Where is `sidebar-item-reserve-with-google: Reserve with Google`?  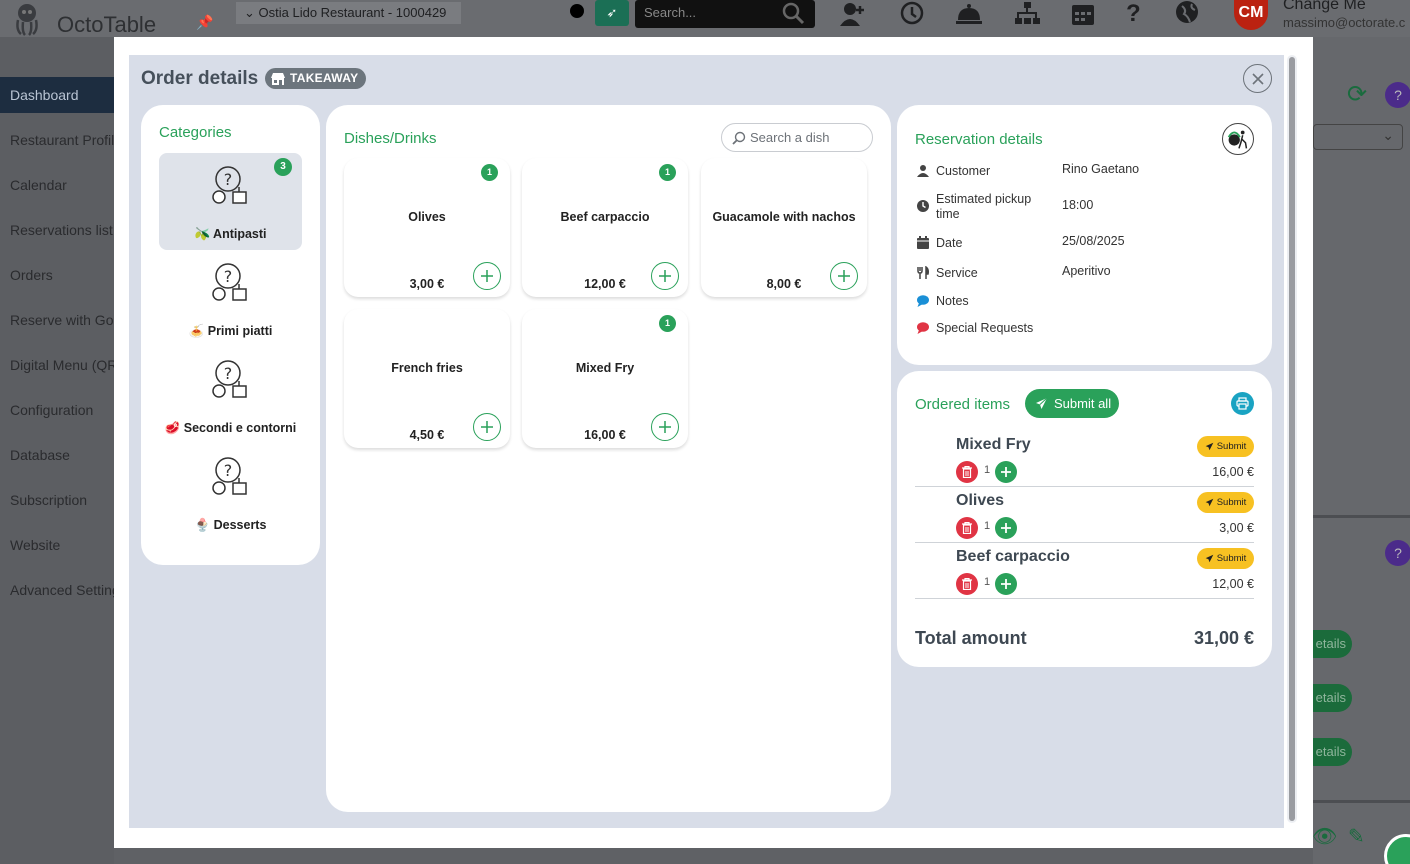
sidebar-item-reserve-with-google: Reserve with Google is located at coordinates (57, 320).